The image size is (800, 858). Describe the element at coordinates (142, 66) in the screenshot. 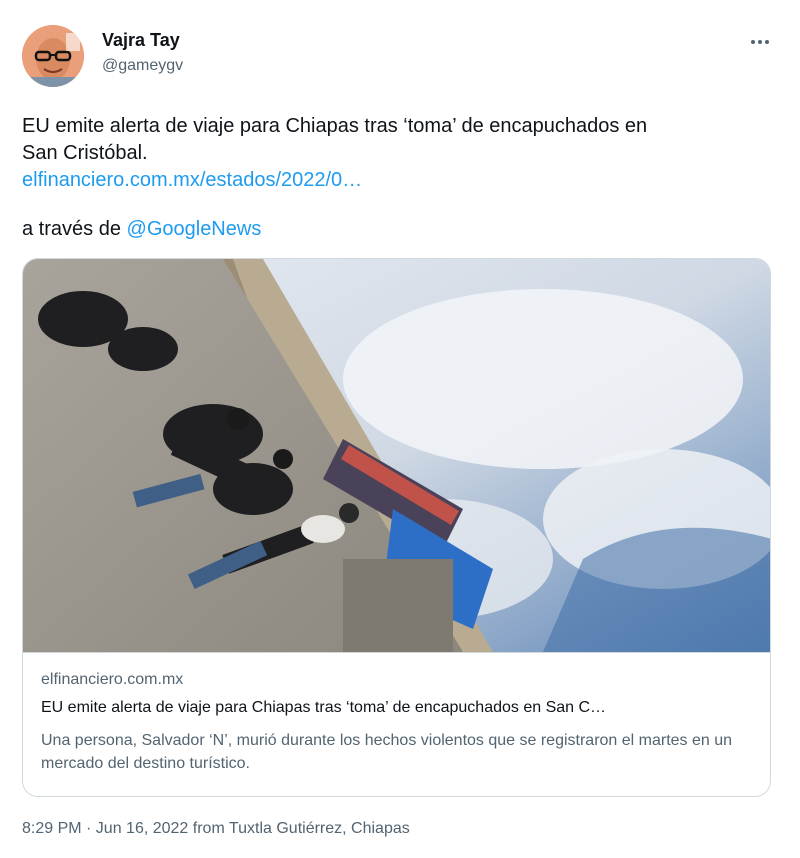

I see `author-handle: @gameygv` at that location.